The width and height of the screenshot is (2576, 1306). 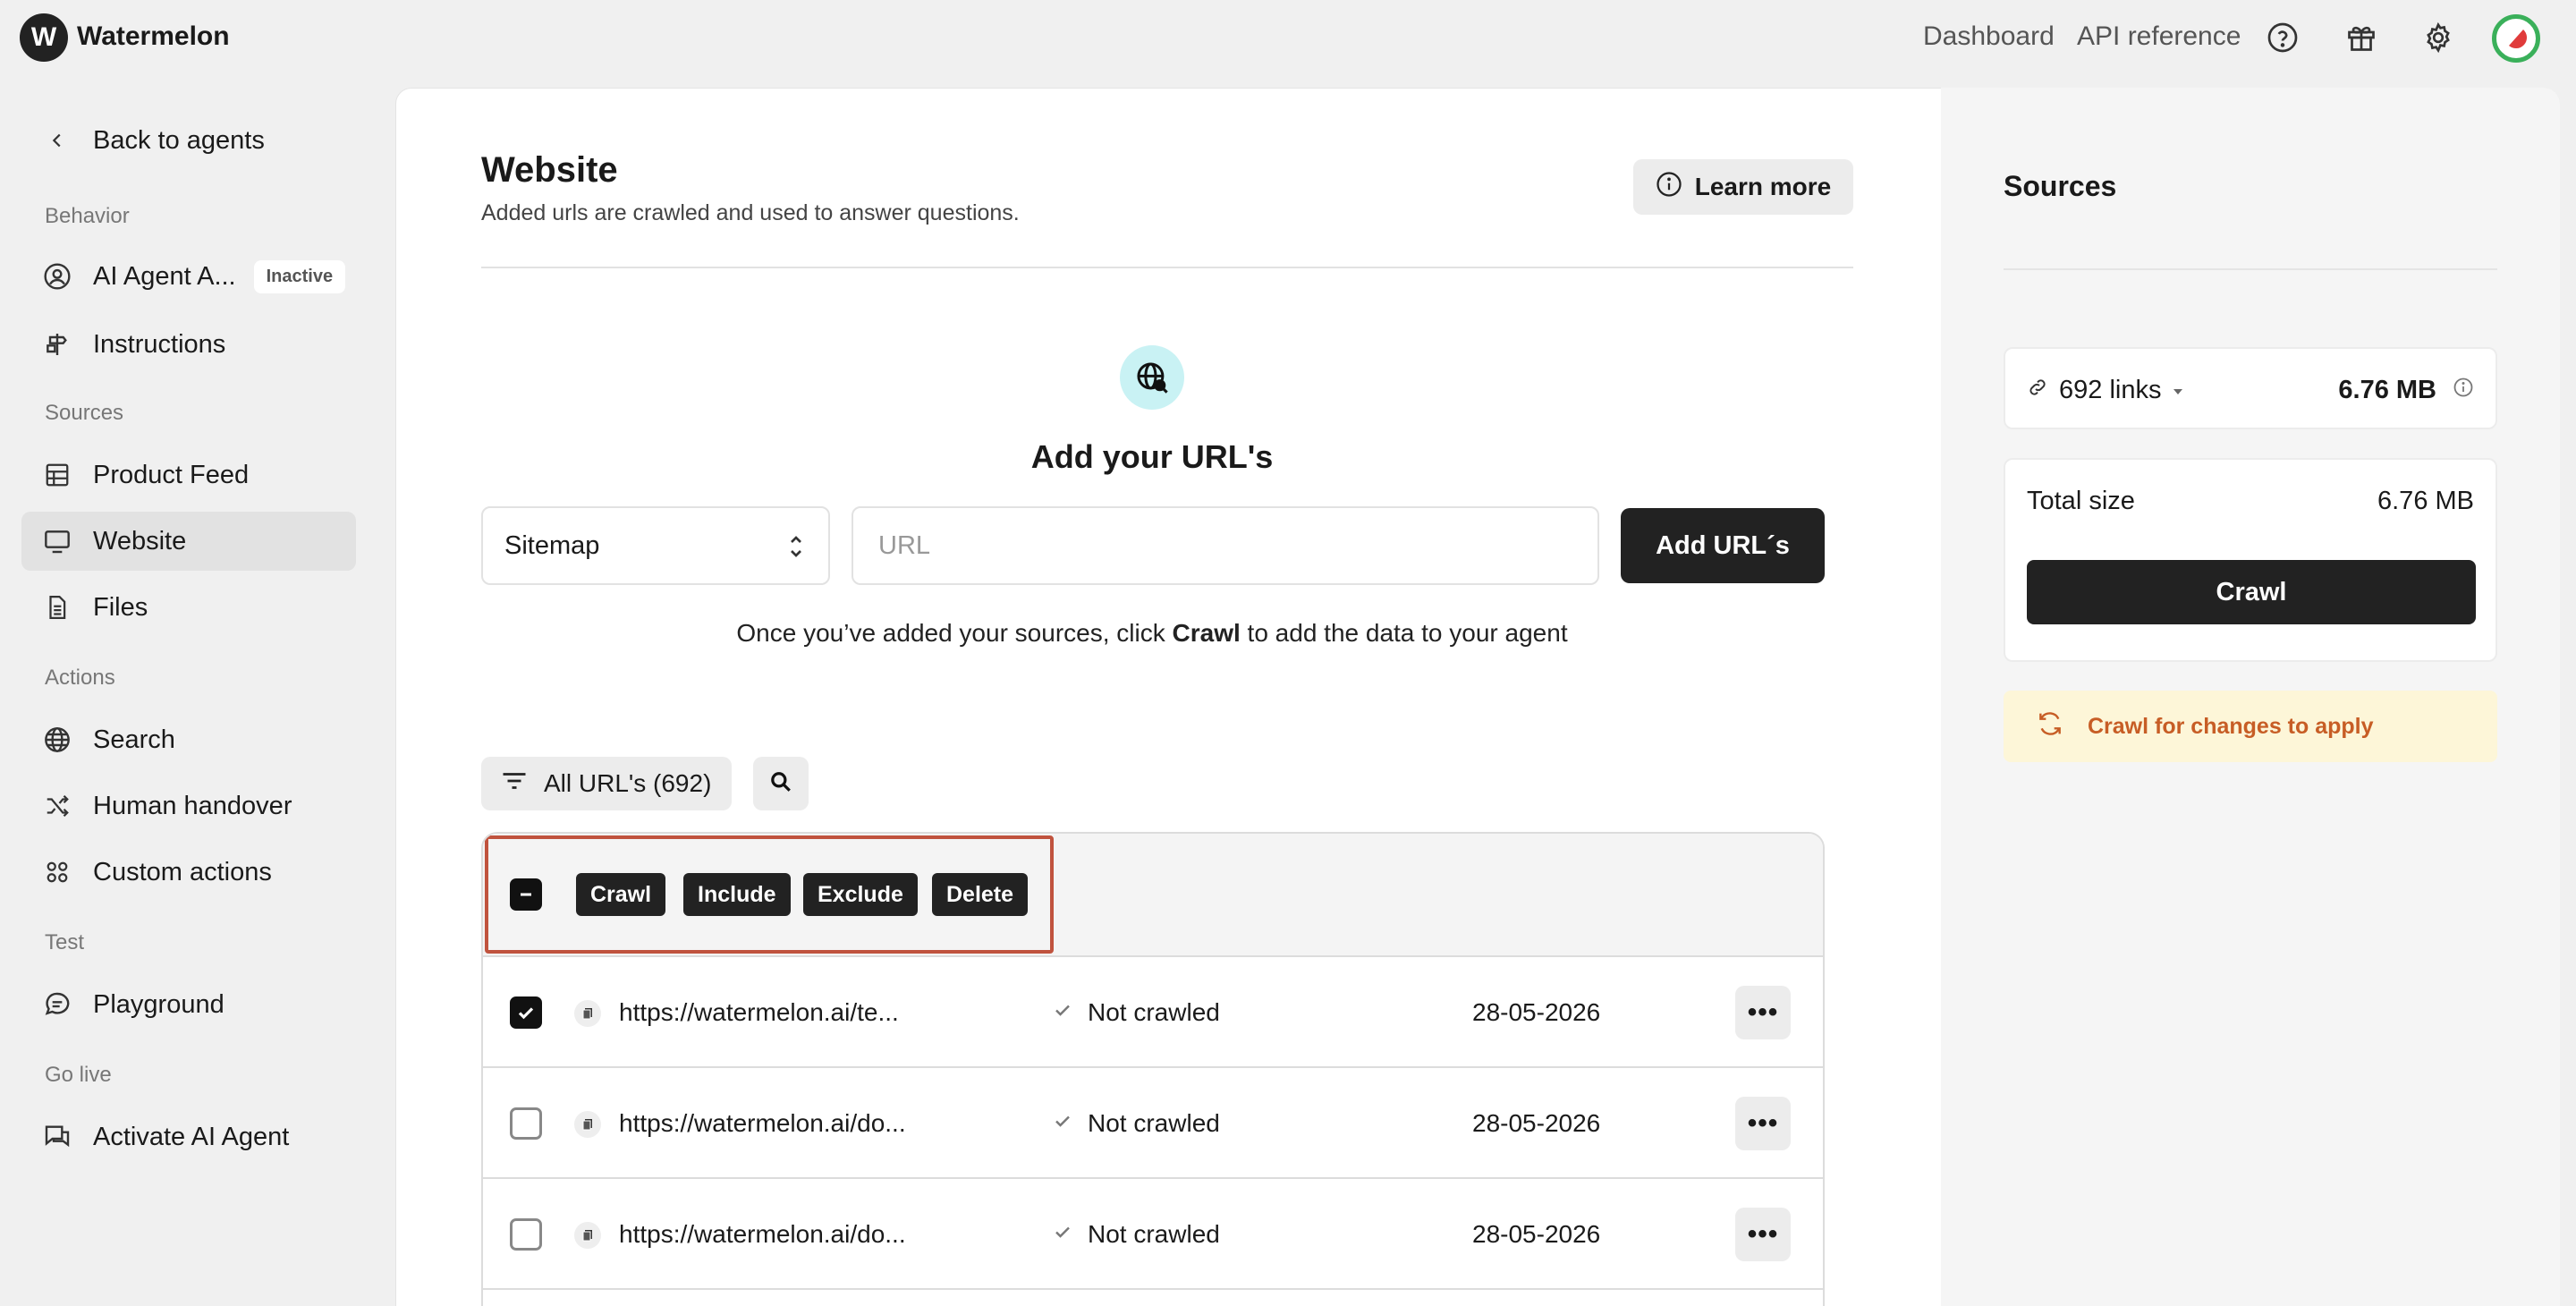 What do you see at coordinates (188, 740) in the screenshot?
I see `sidebar-item-search: Search` at bounding box center [188, 740].